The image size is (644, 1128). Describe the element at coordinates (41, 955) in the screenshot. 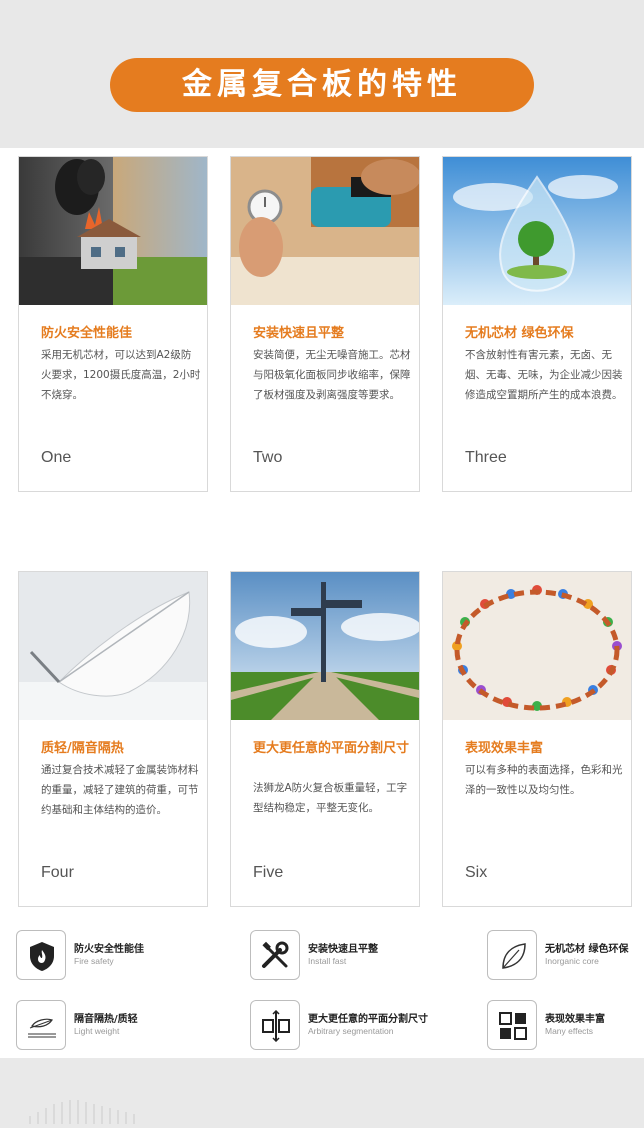

I see `shield-flame-icon` at that location.